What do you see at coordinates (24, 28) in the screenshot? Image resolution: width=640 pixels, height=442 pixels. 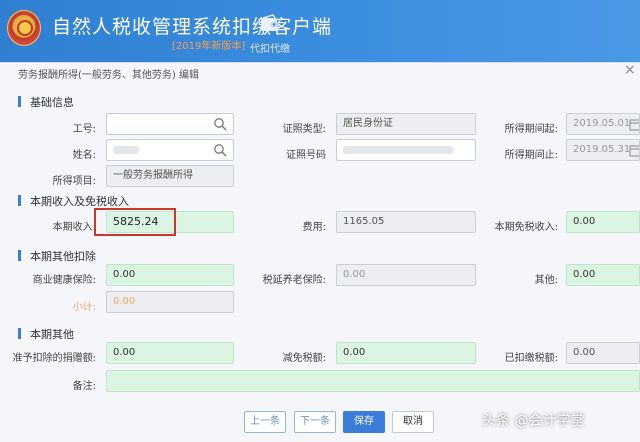 I see `tax-emblem-icon` at bounding box center [24, 28].